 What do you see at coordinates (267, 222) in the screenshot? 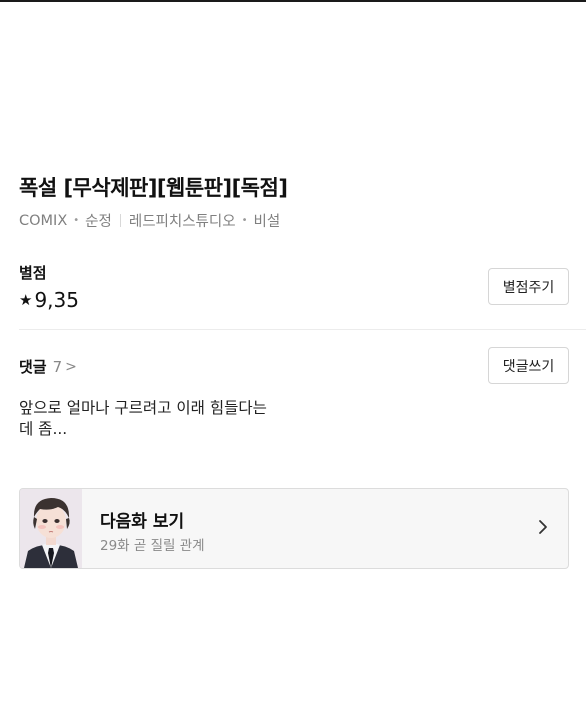
I see `status-label: 비설` at bounding box center [267, 222].